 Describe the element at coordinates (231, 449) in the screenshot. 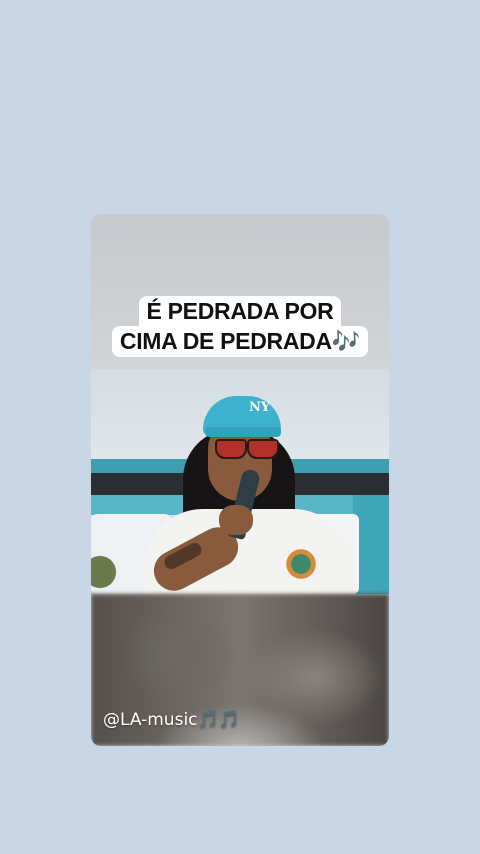

I see `sunglasses-left` at that location.